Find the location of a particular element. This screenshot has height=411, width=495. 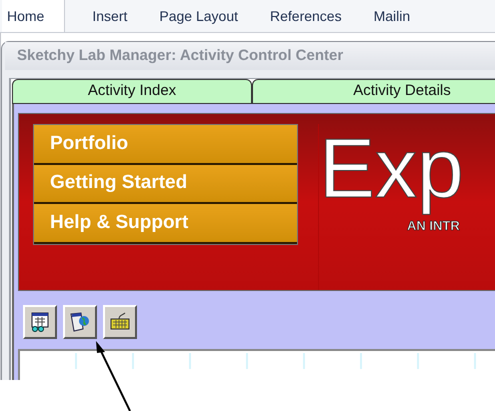

tab: Activity Index is located at coordinates (132, 91).